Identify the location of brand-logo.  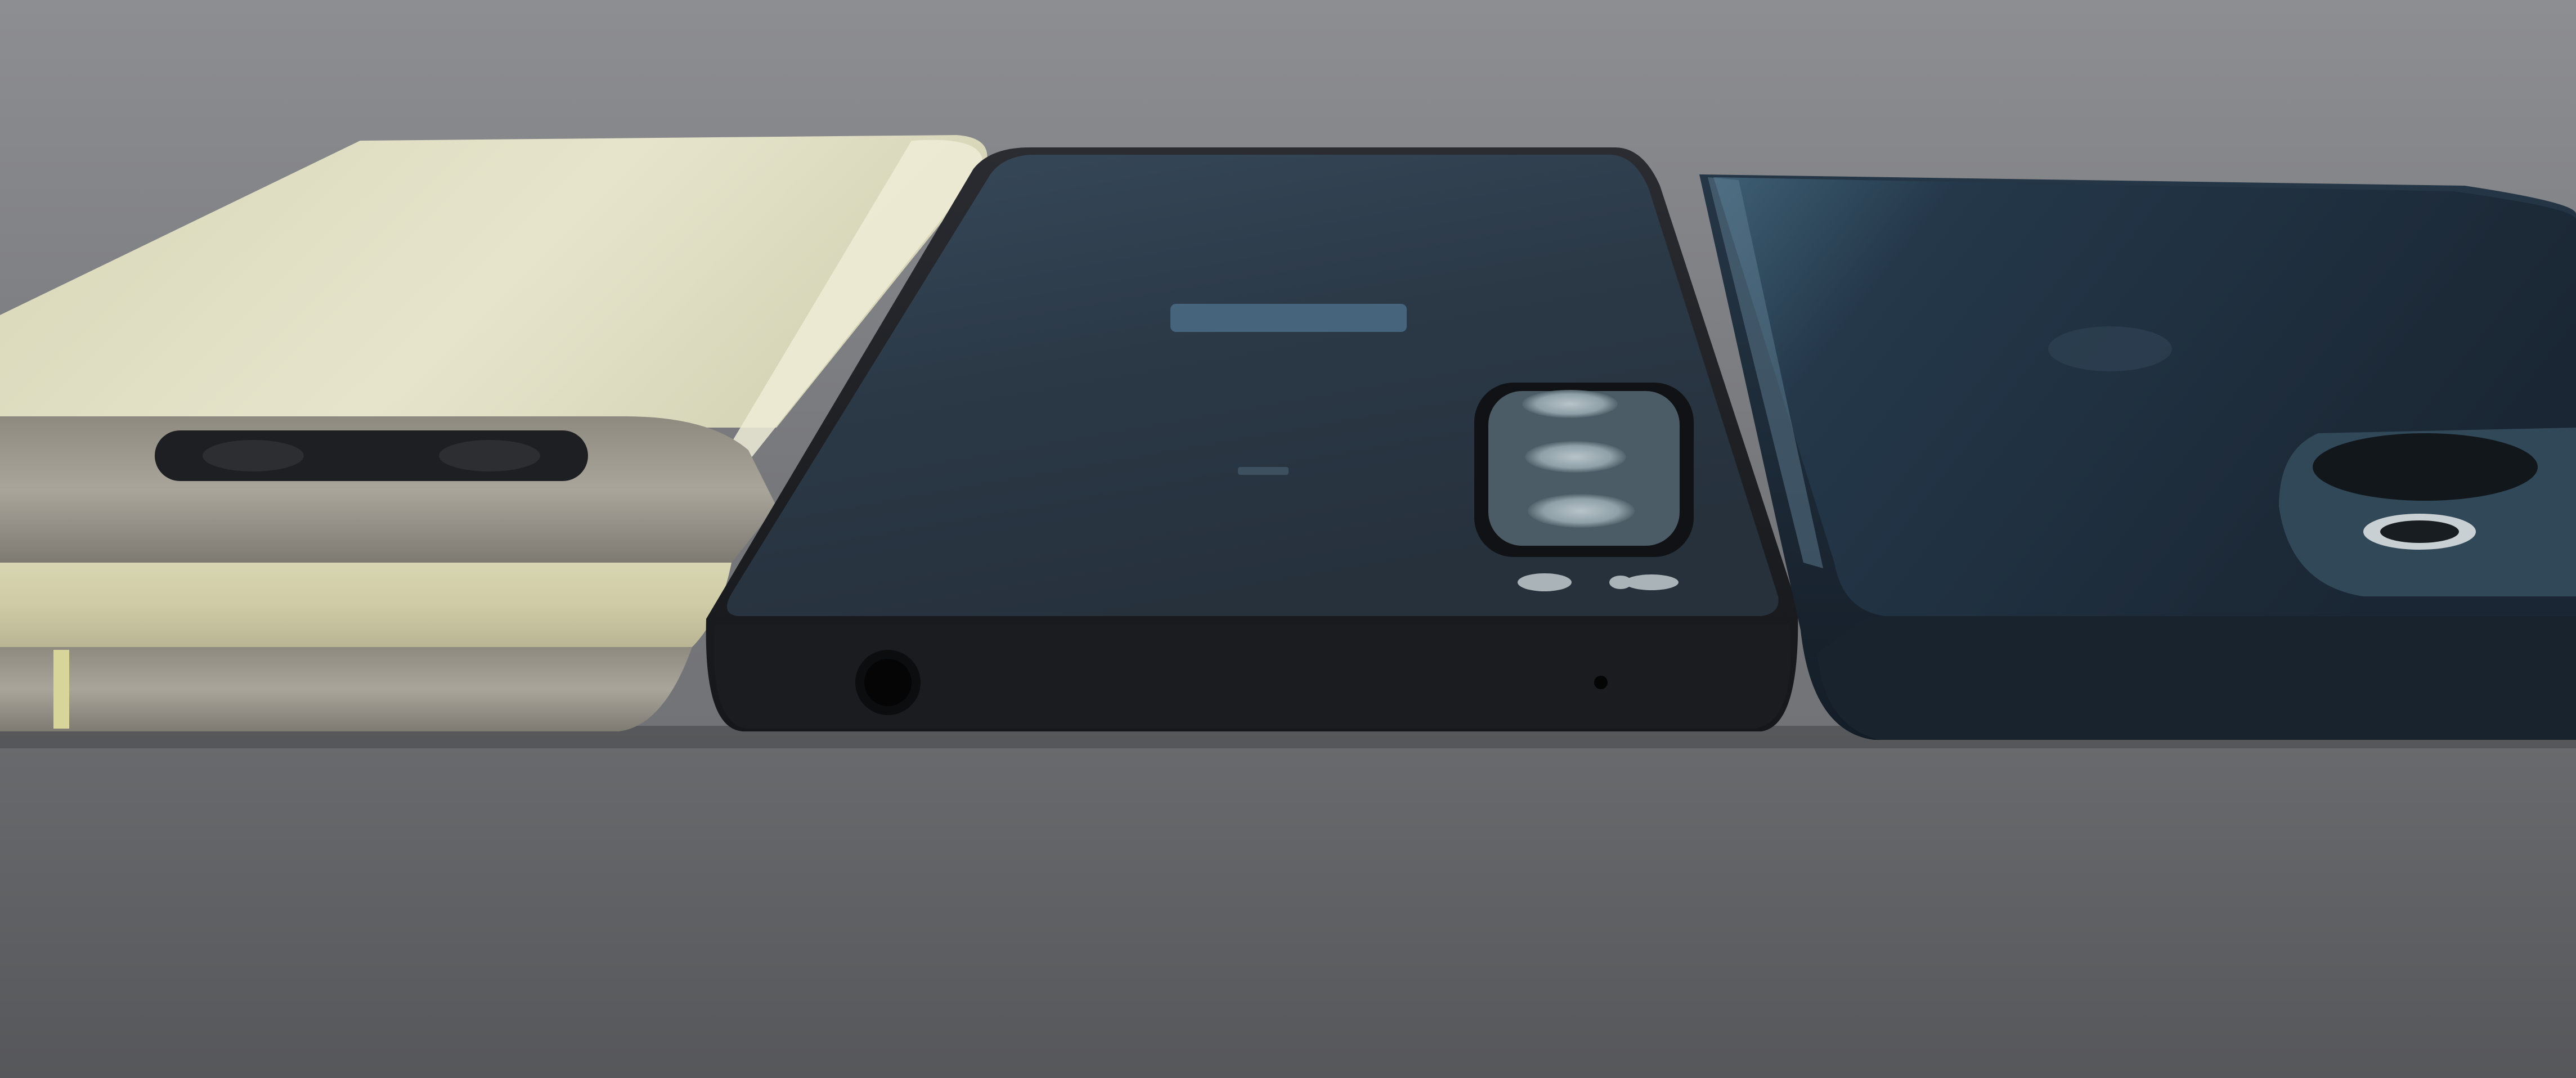
(1289, 318).